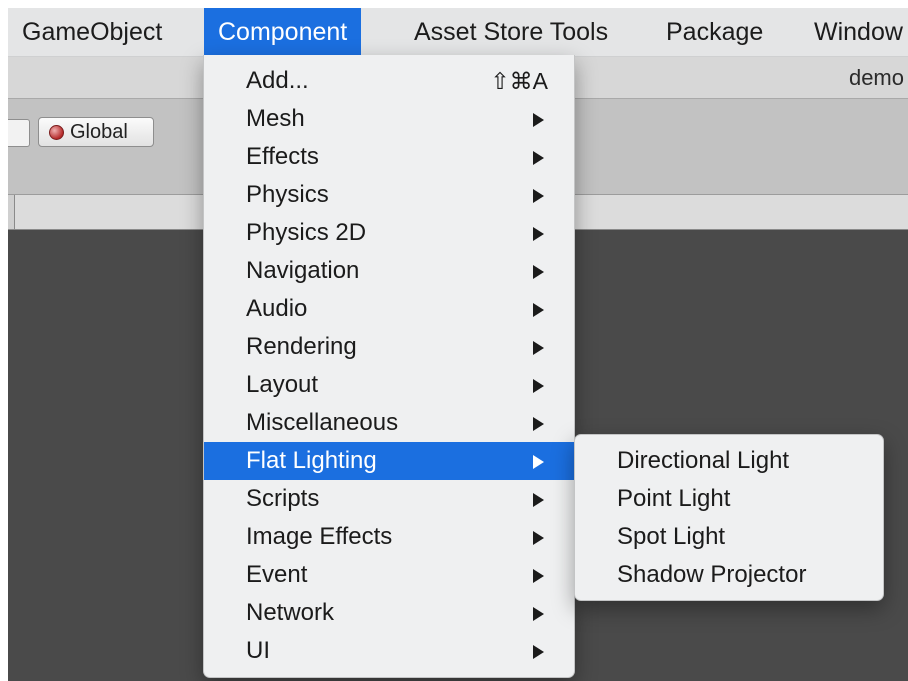 This screenshot has height=681, width=908. What do you see at coordinates (92, 32) in the screenshot?
I see `menu-gameobject: GameObject` at bounding box center [92, 32].